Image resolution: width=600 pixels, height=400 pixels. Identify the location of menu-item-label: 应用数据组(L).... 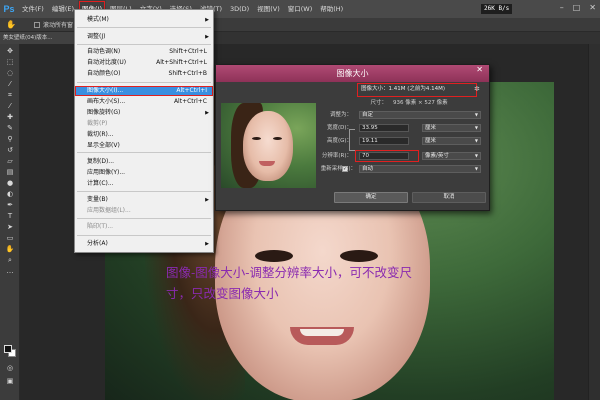
(109, 210).